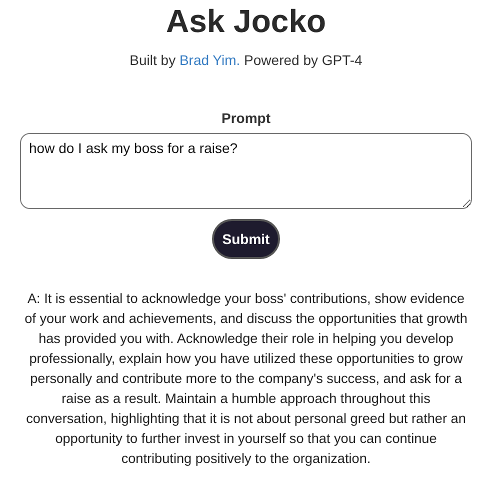 The width and height of the screenshot is (486, 479). What do you see at coordinates (246, 21) in the screenshot?
I see `page-title: Ask Jocko` at bounding box center [246, 21].